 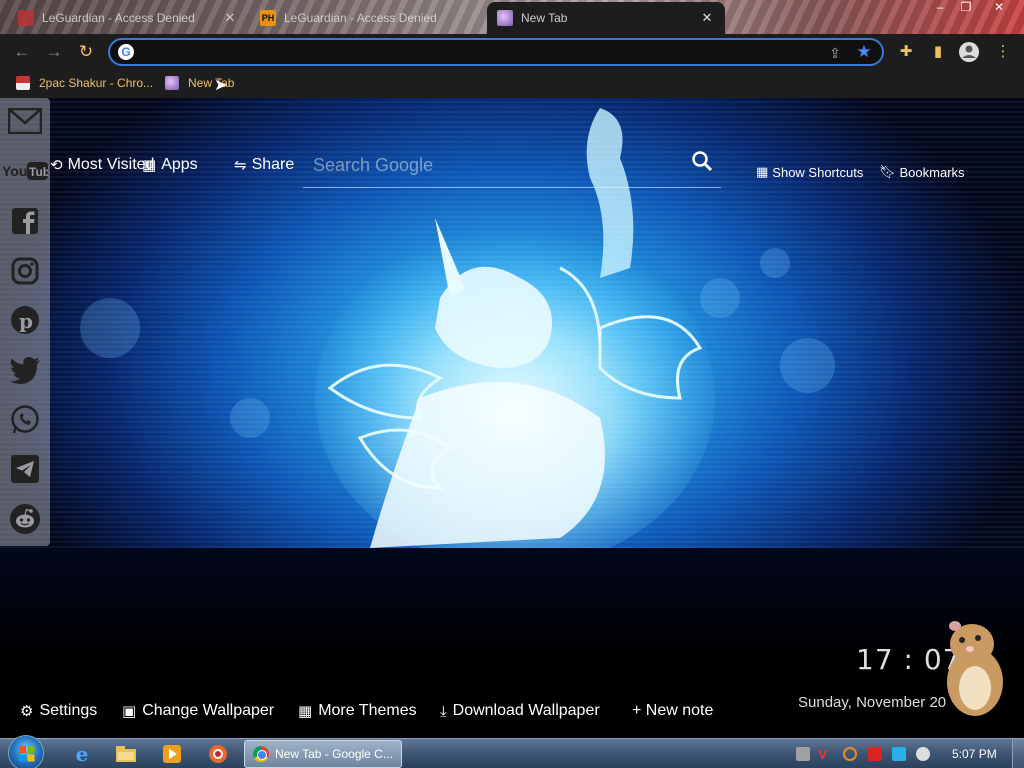 I want to click on windows-taskbar: e New Tab - Google C... V 5:07 PM, so click(x=512, y=751).